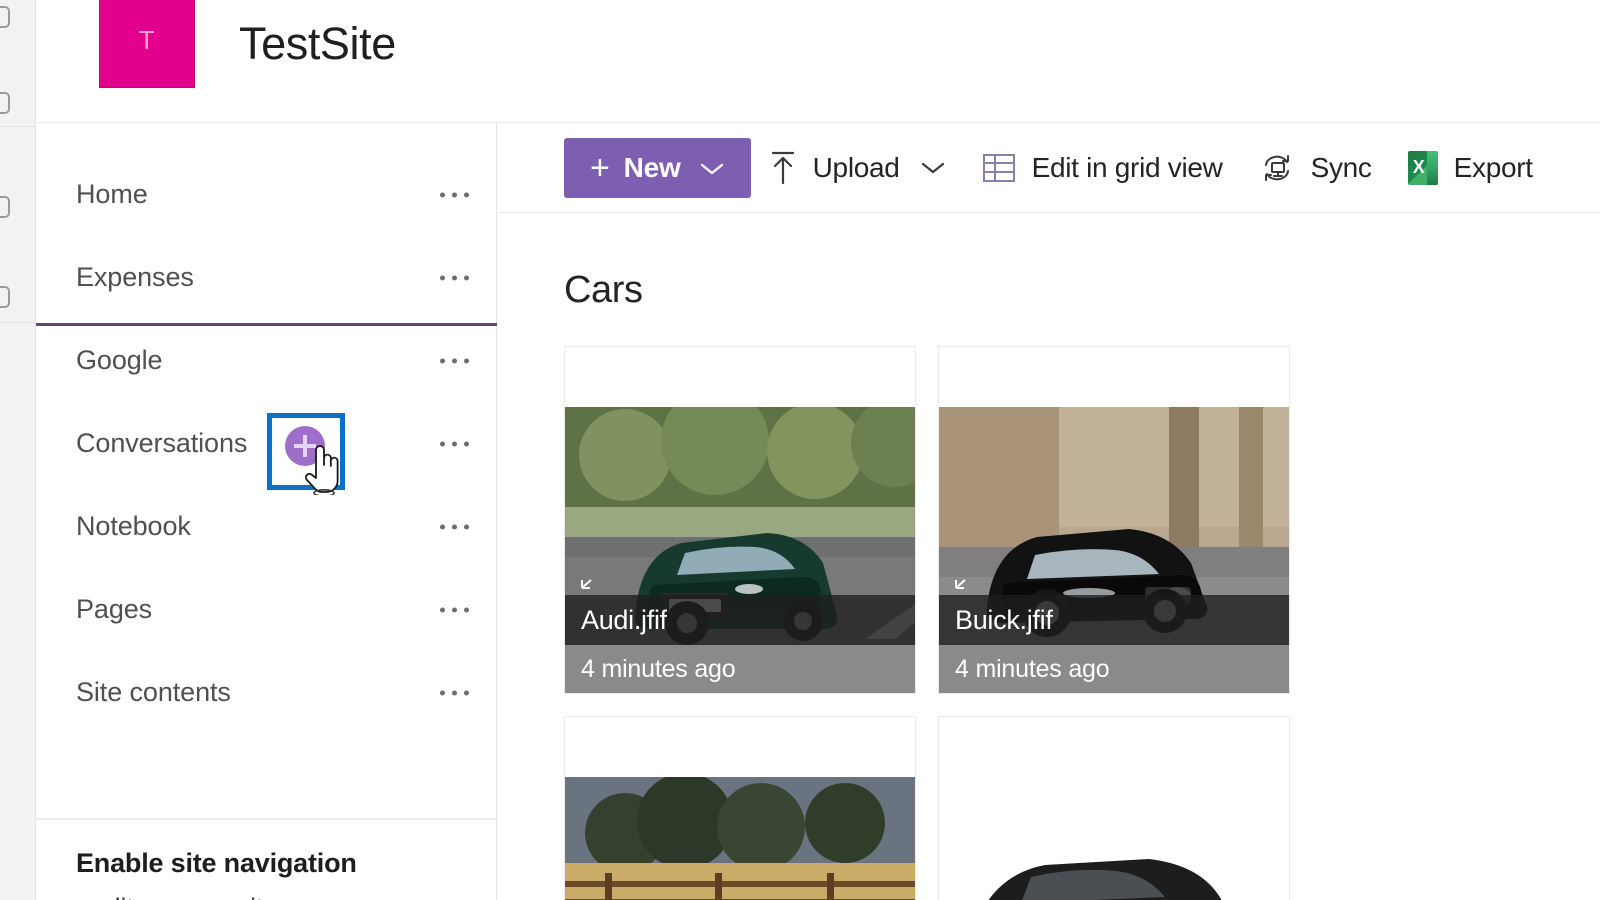  Describe the element at coordinates (286, 896) in the screenshot. I see `nav-footer-subtitle: audit on your site` at that location.